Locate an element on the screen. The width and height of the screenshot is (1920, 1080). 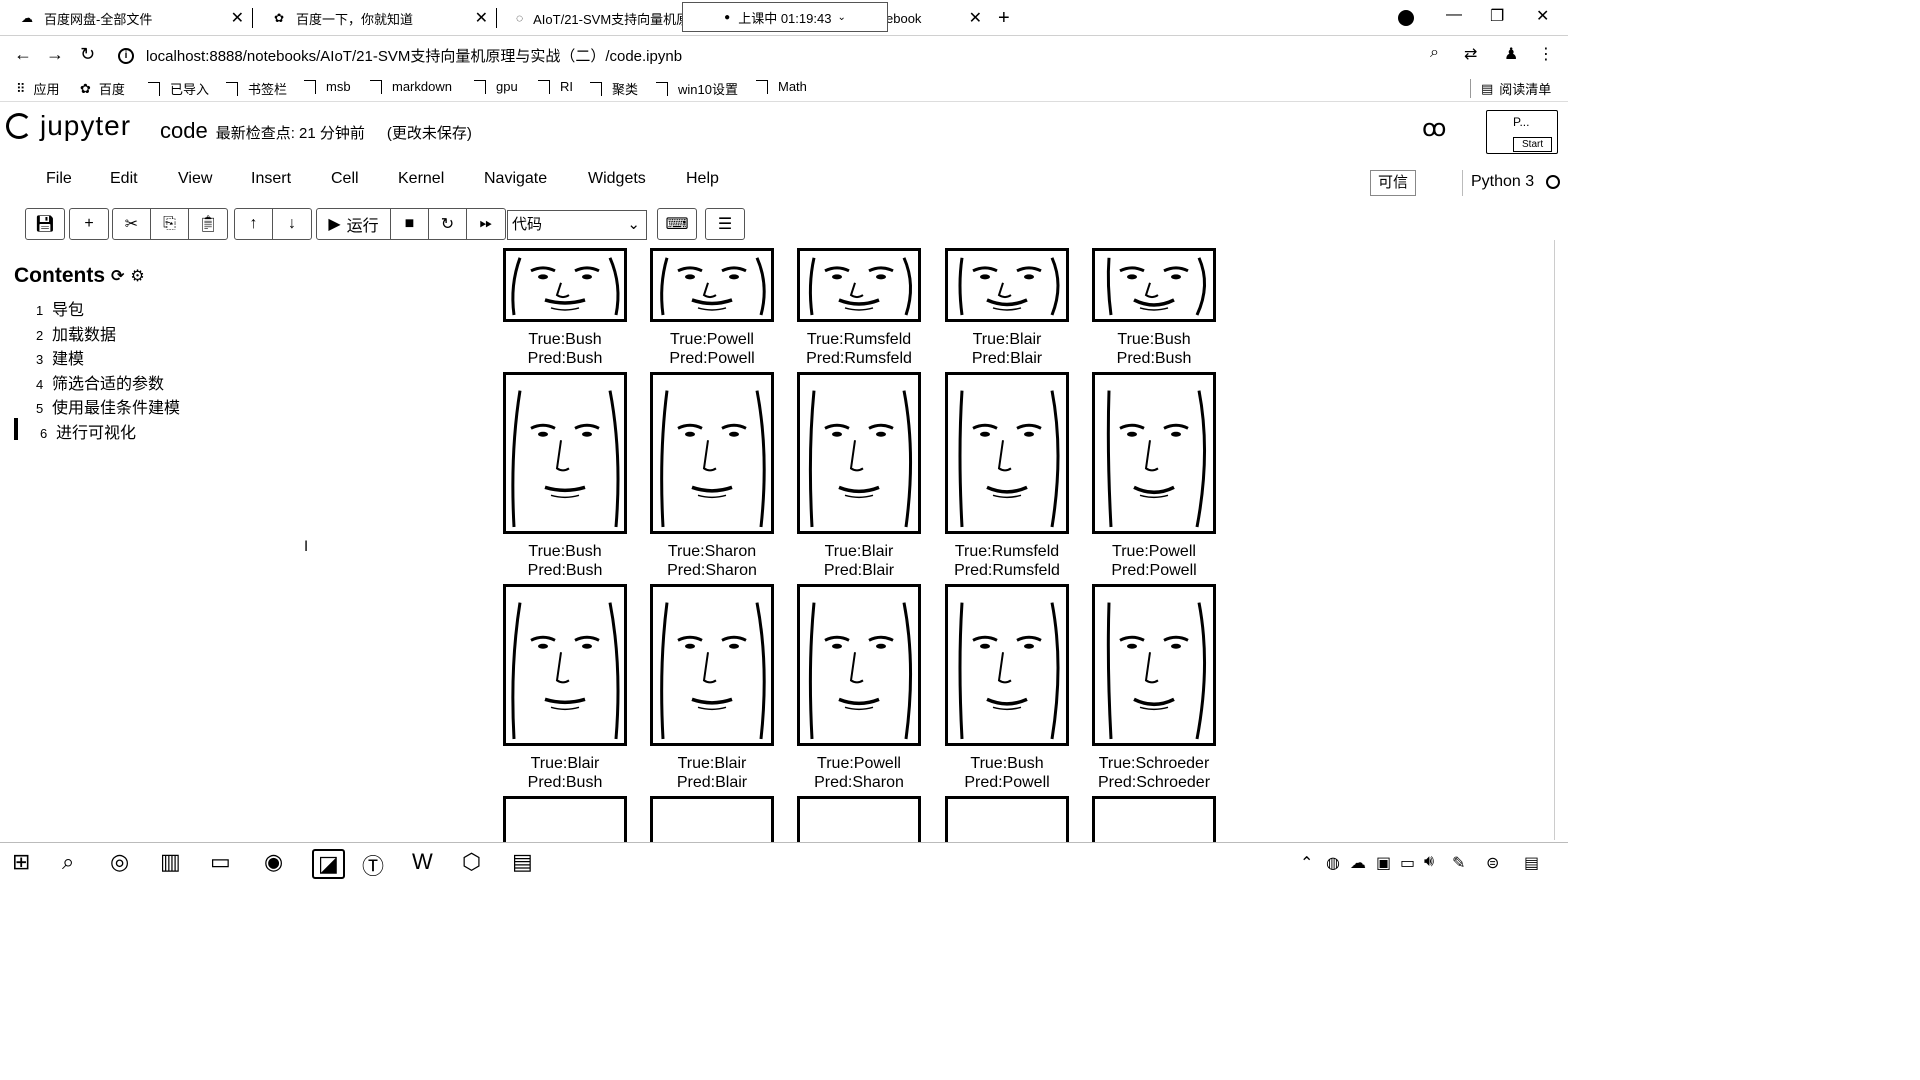
move-up-button: ↑ is located at coordinates (254, 224).